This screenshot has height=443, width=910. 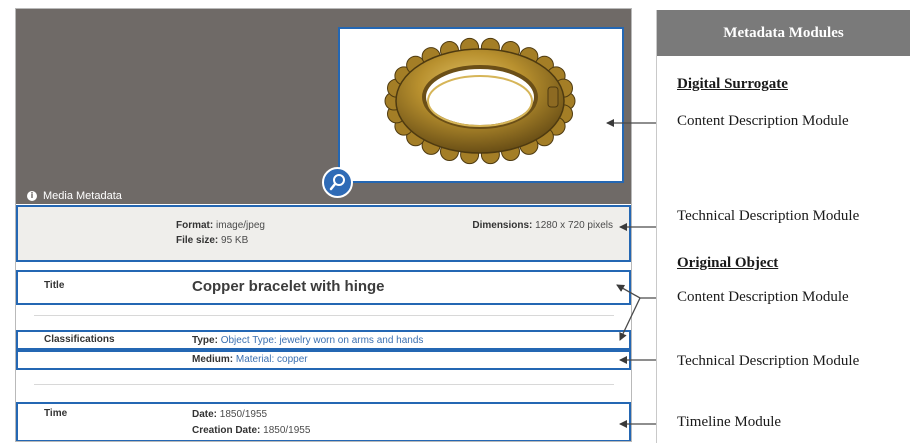 What do you see at coordinates (763, 121) in the screenshot?
I see `content-description-module-1: Content Description Module` at bounding box center [763, 121].